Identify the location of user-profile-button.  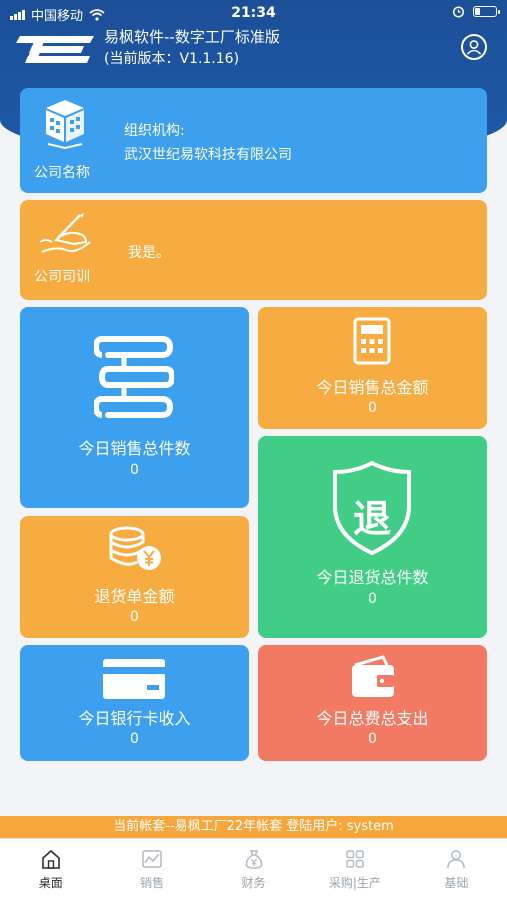
(474, 47).